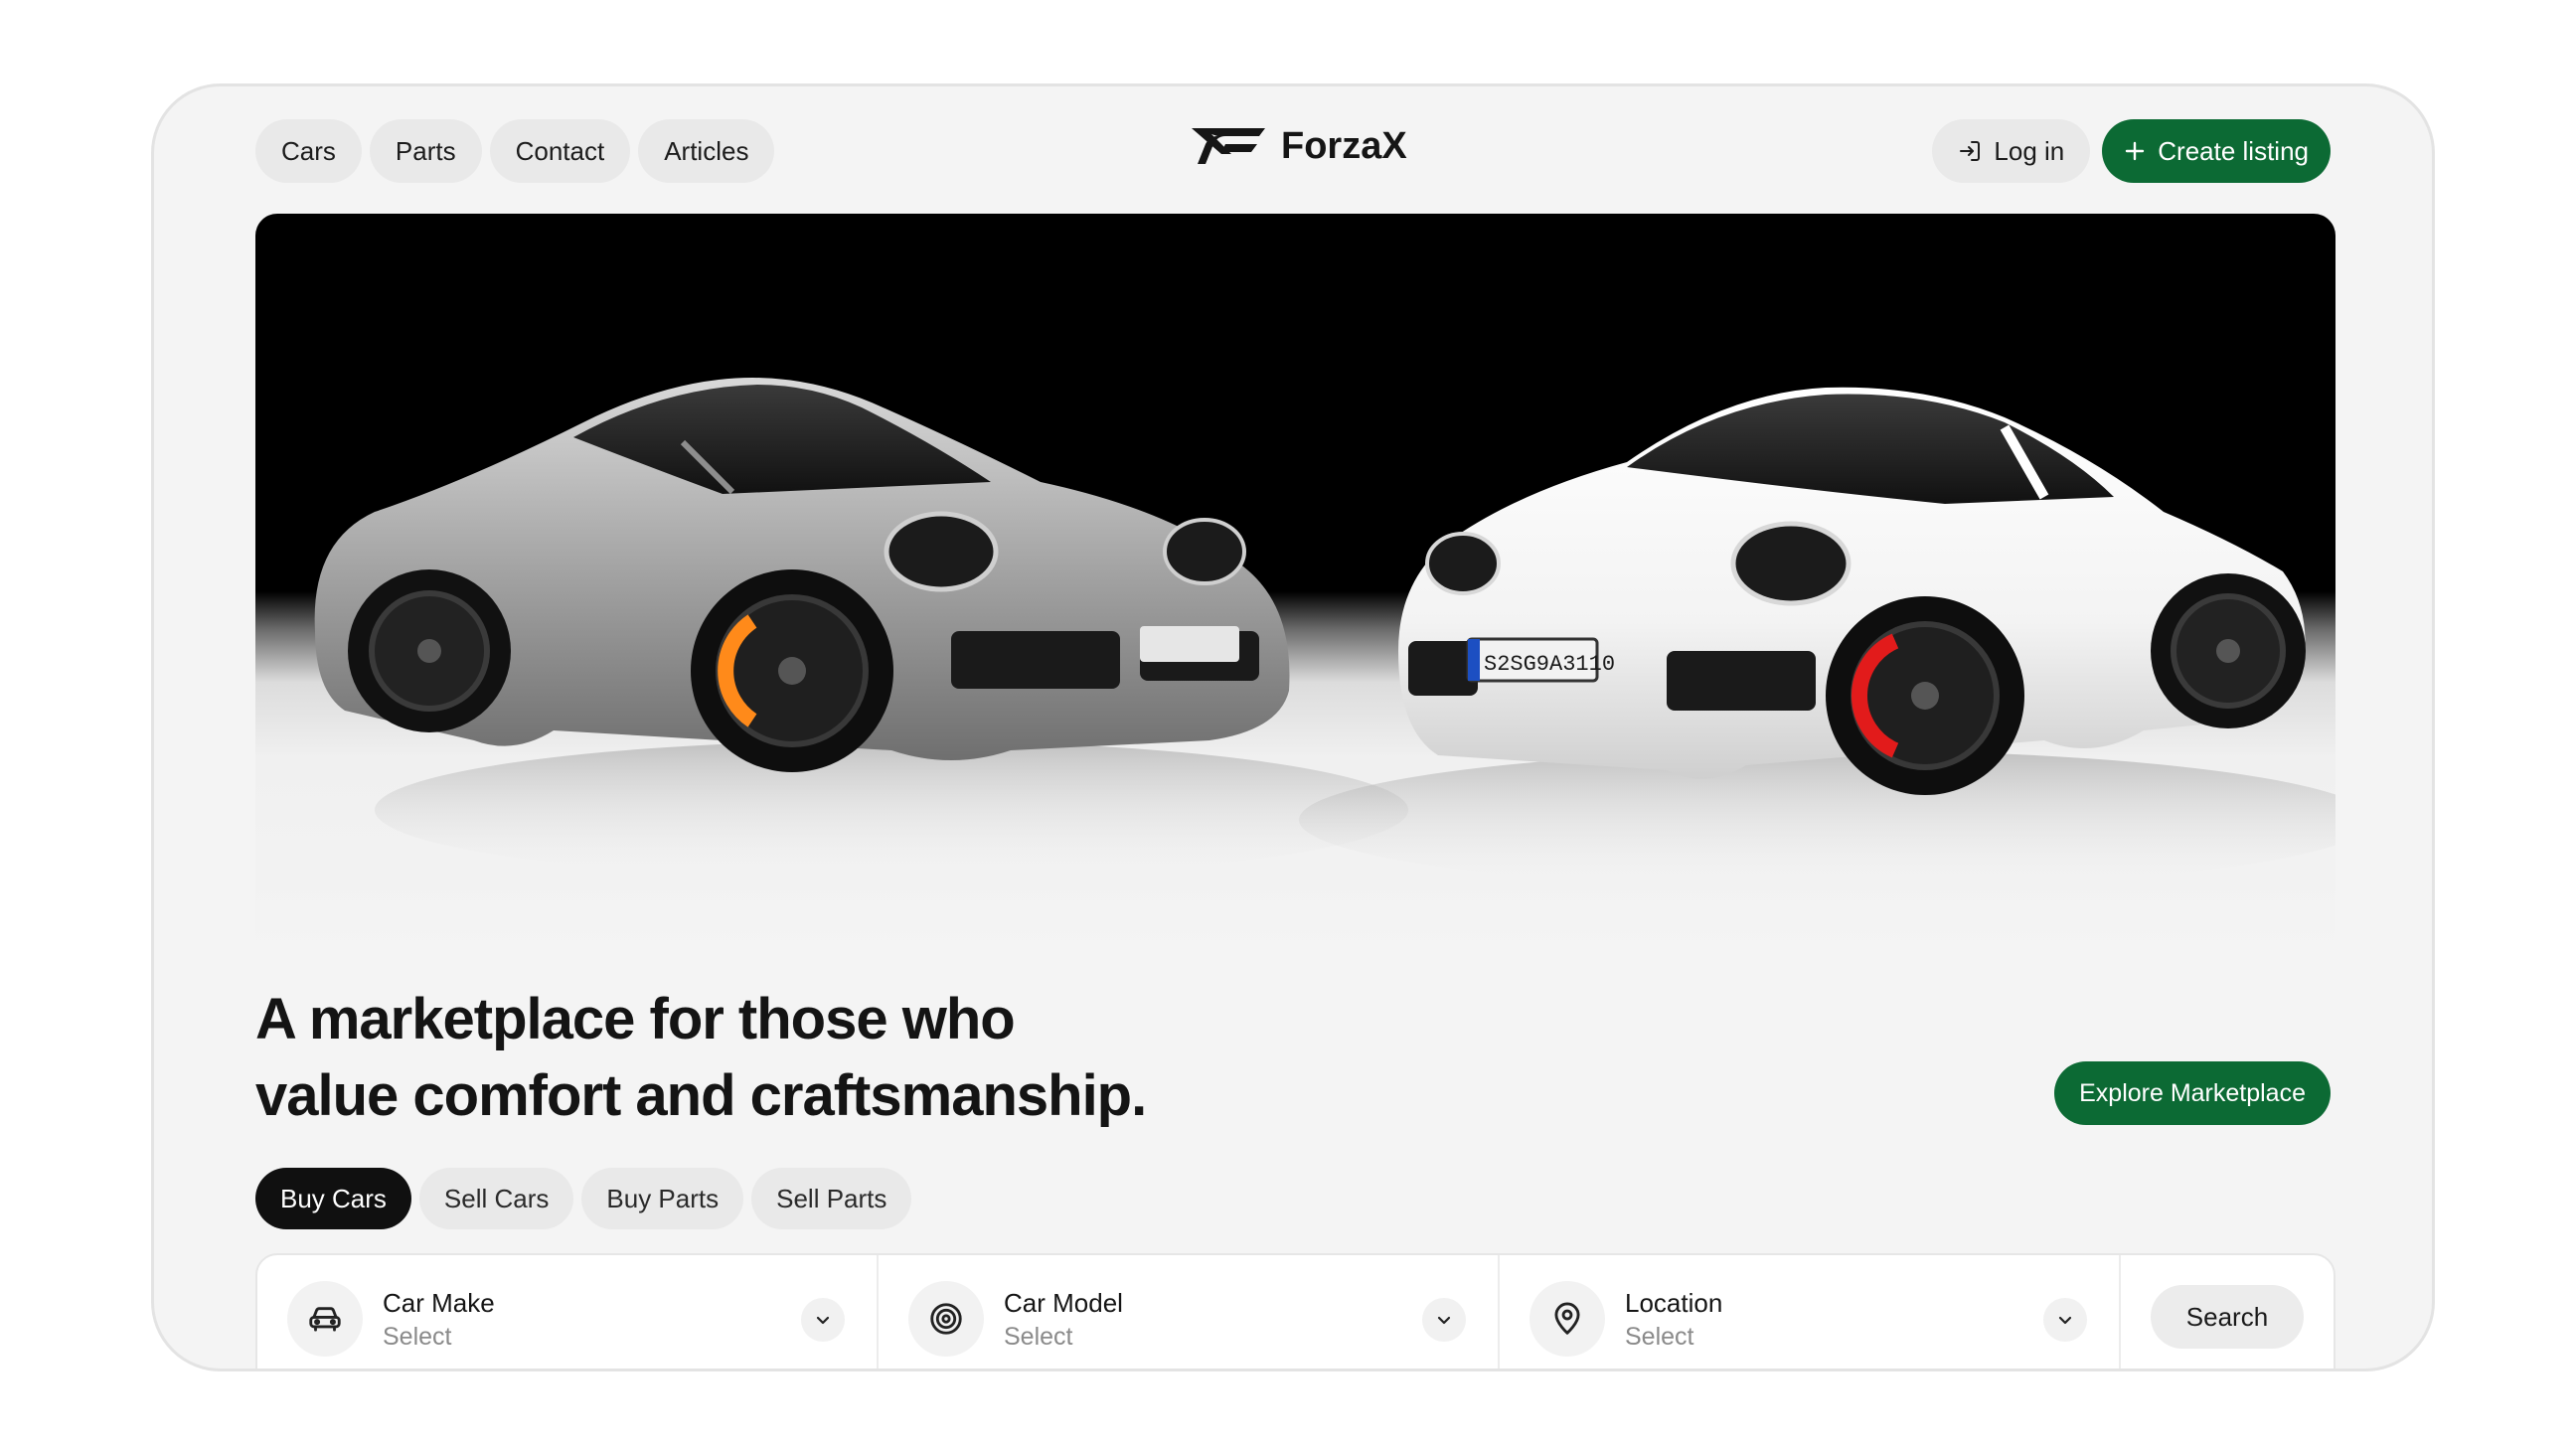  I want to click on search-button: Search, so click(2227, 1317).